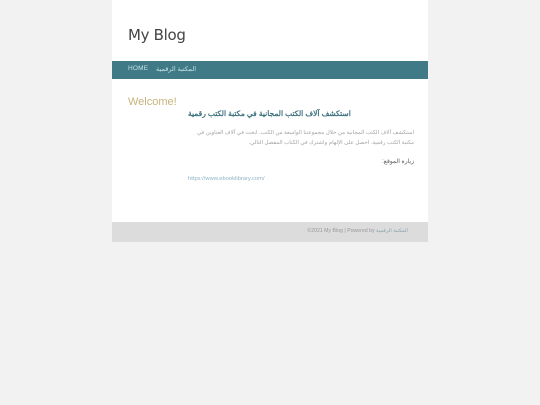 The width and height of the screenshot is (540, 405). I want to click on site-header: My Blog, so click(270, 30).